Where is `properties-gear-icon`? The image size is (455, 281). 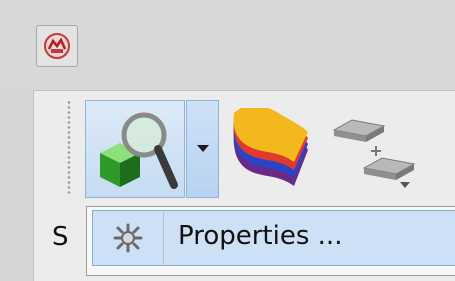
properties-gear-icon is located at coordinates (127, 238).